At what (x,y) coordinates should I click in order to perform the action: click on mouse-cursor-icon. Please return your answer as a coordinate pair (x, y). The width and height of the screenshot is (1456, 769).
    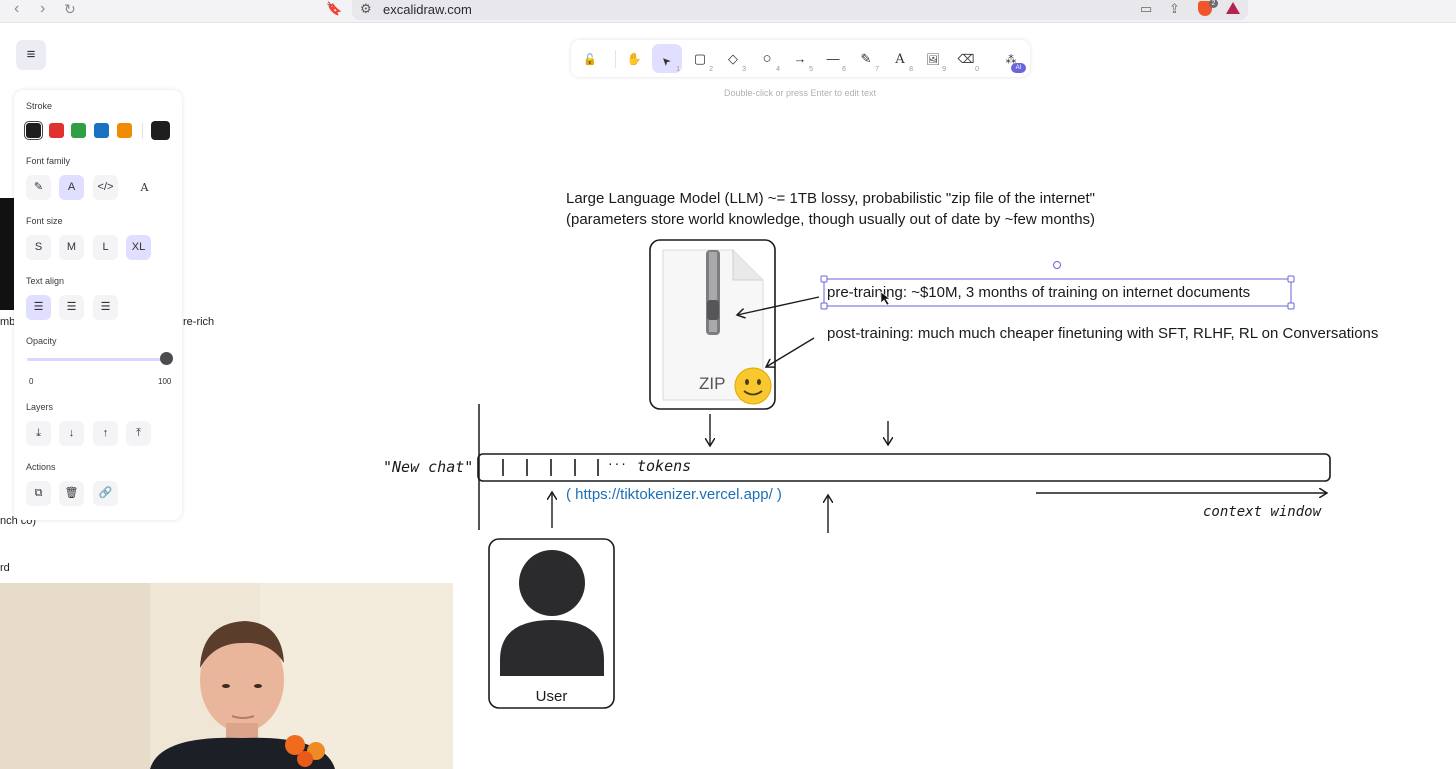
    Looking at the image, I should click on (885, 298).